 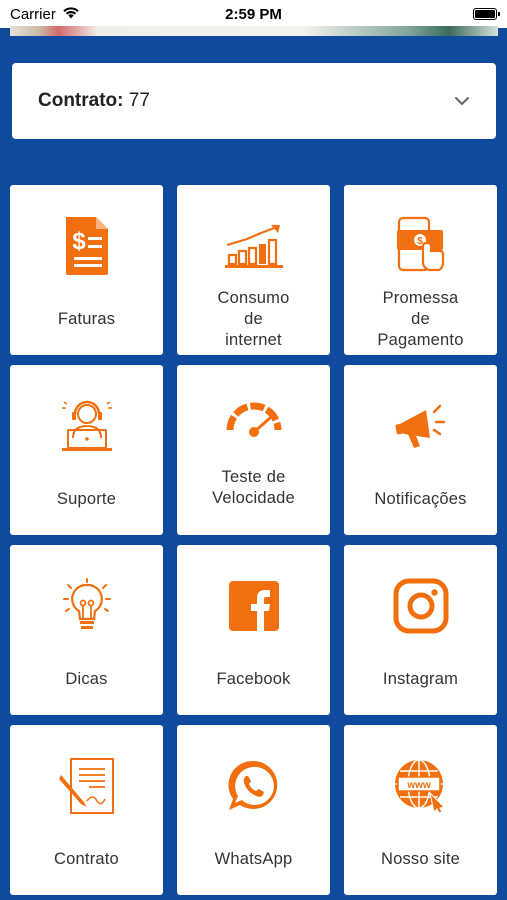 What do you see at coordinates (71, 14) in the screenshot?
I see `wifi-icon` at bounding box center [71, 14].